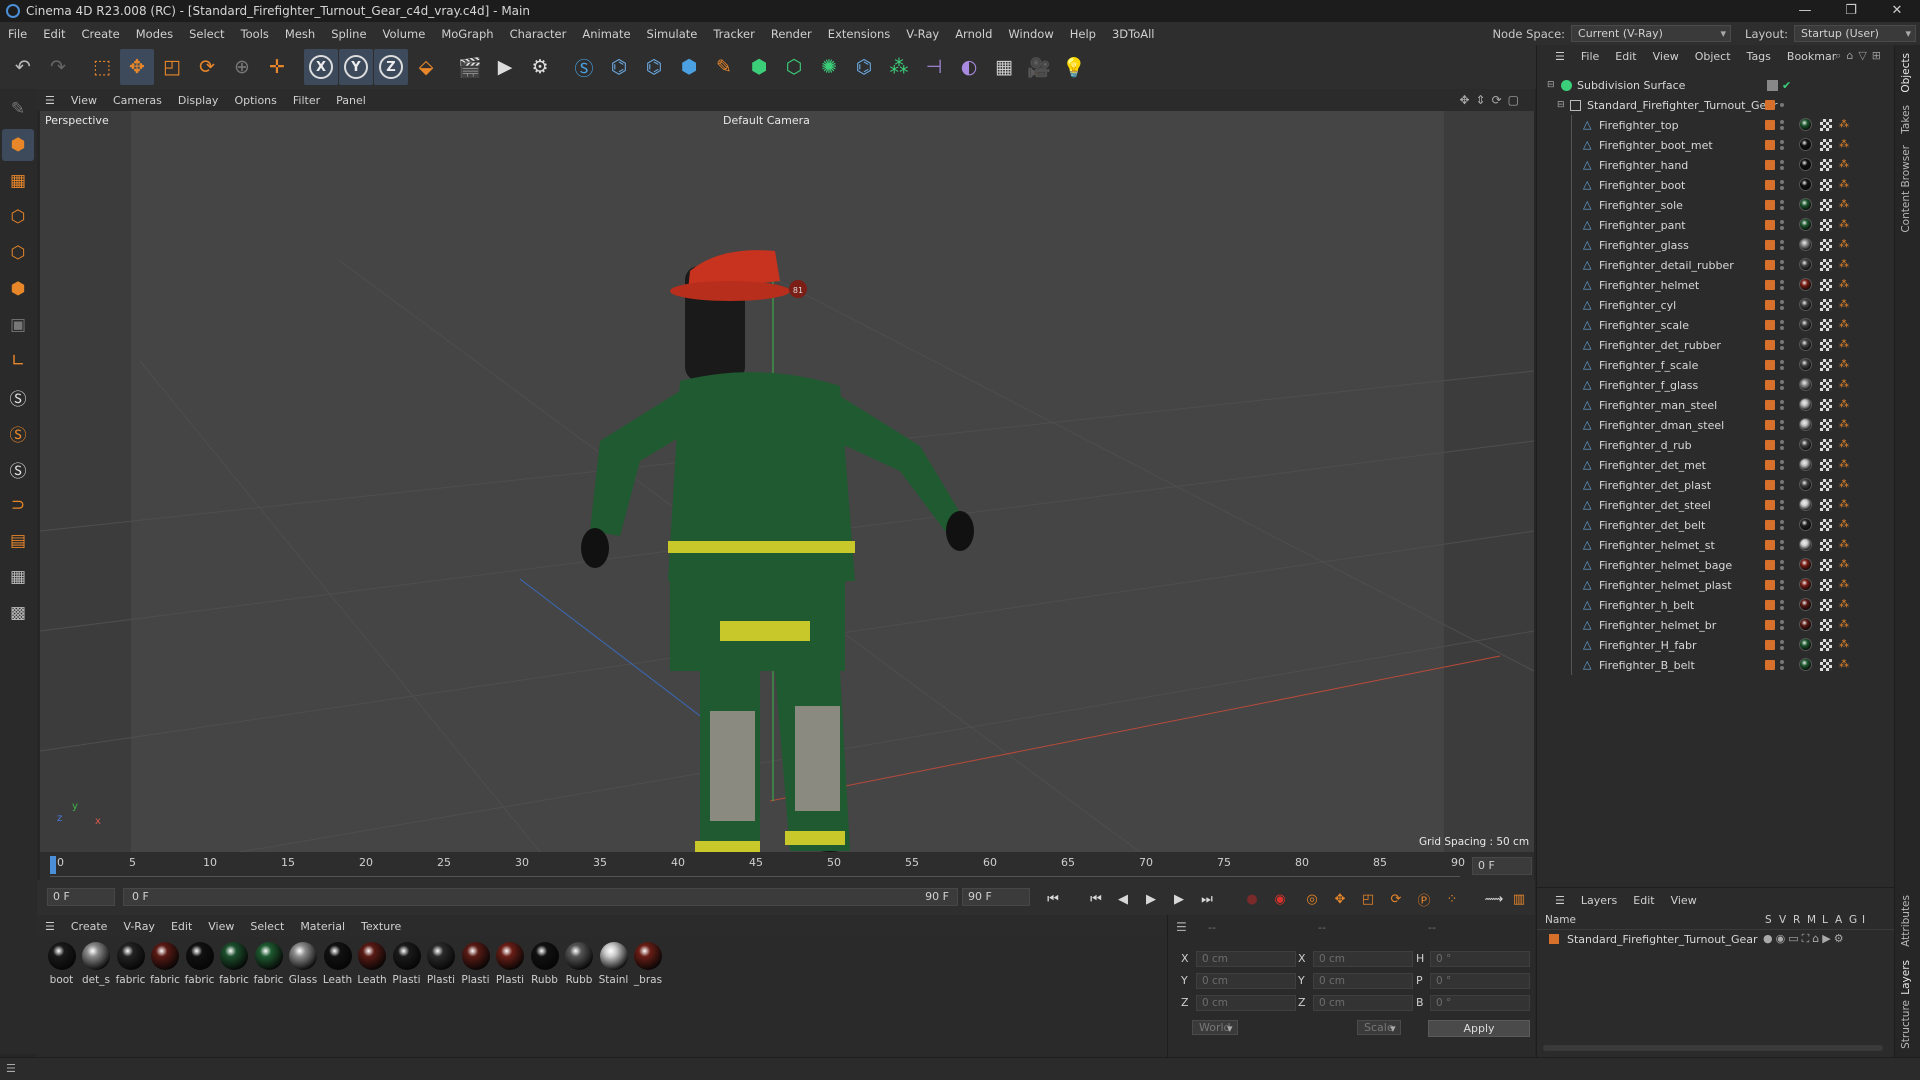 This screenshot has height=1080, width=1920. I want to click on light-icon: 💡, so click(1074, 67).